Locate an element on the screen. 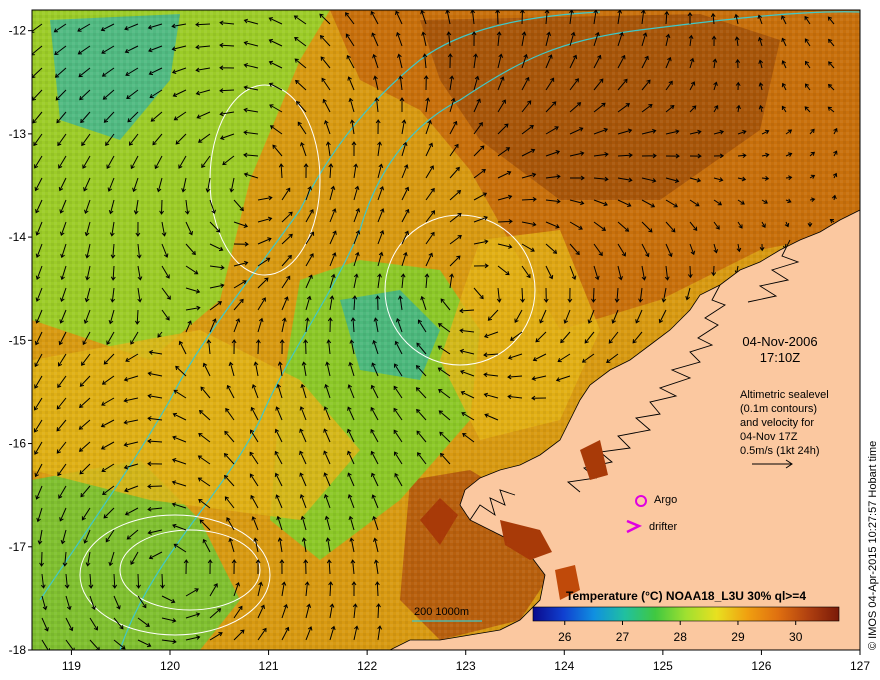 Image resolution: width=880 pixels, height=680 pixels. x-tick-label: 120 is located at coordinates (170, 666).